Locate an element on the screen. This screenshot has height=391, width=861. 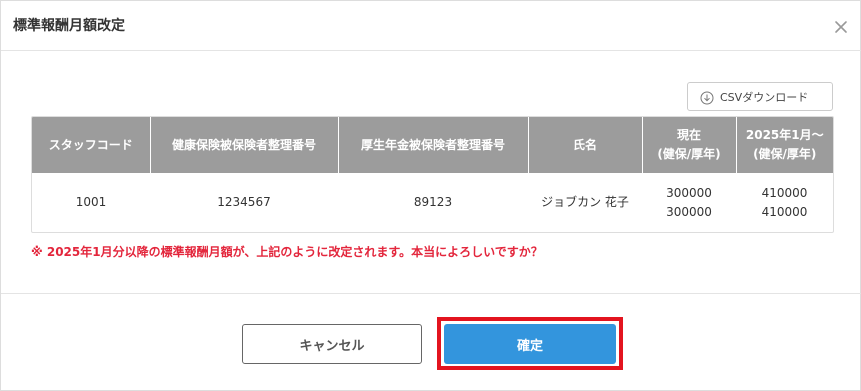
download-icon is located at coordinates (707, 97).